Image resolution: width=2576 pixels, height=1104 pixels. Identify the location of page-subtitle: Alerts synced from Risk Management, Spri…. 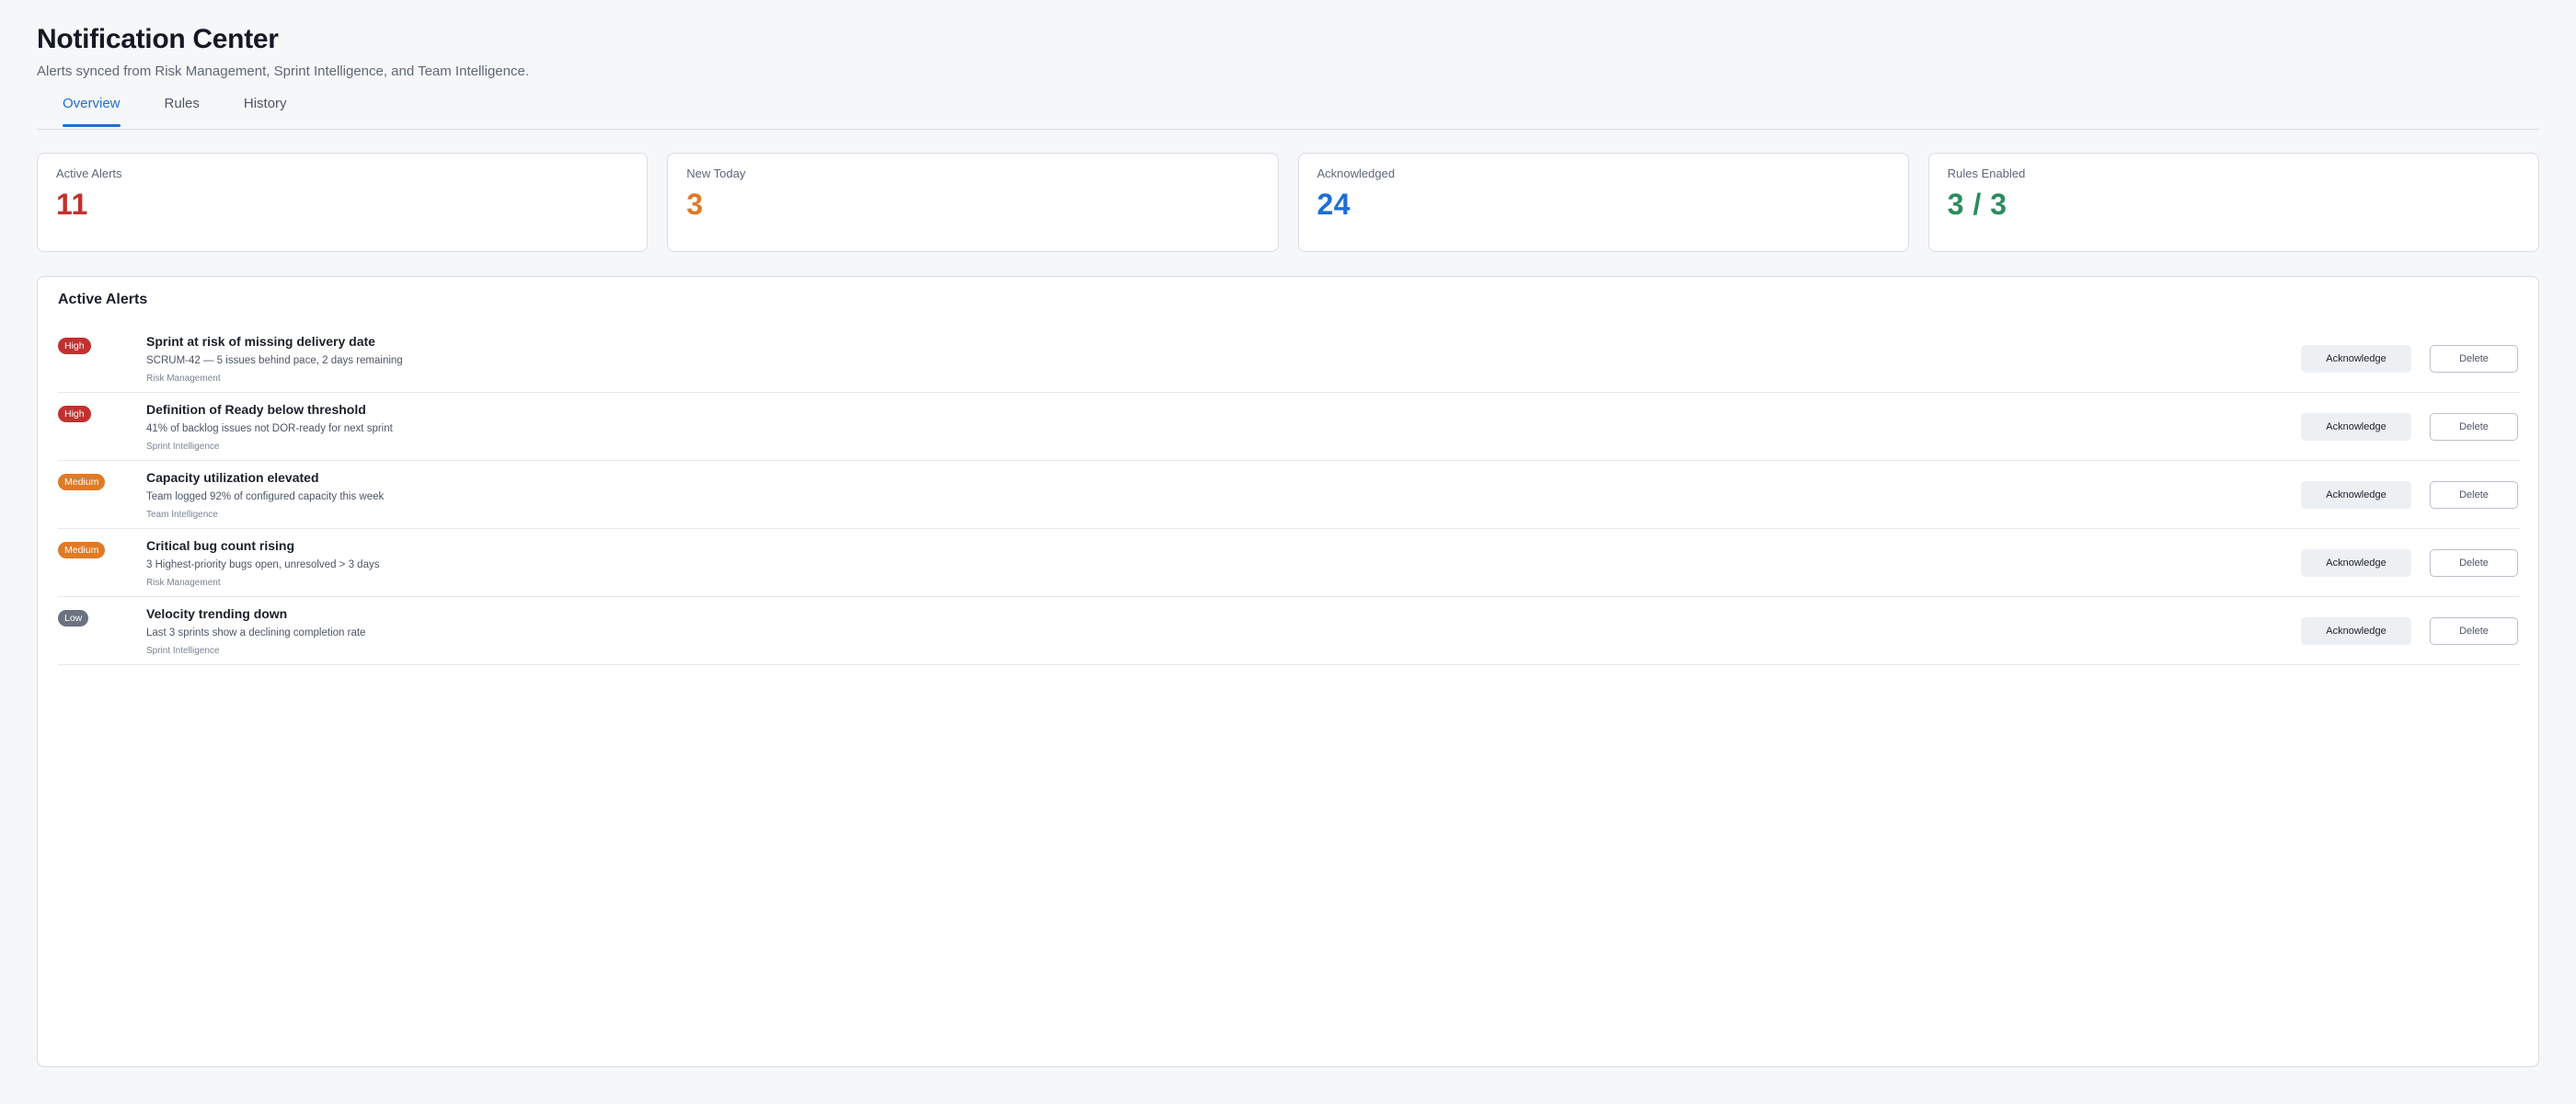
(283, 71).